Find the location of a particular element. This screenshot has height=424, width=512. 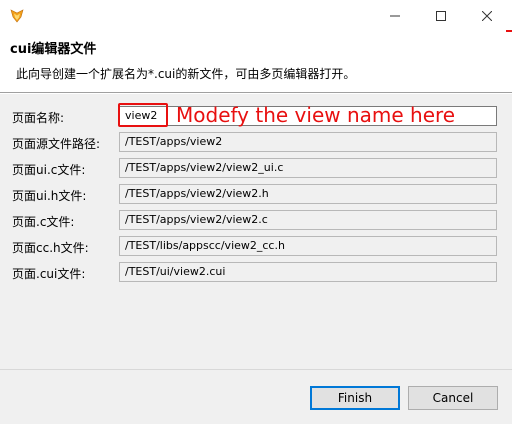

page-source-path-field: /TEST/apps/view2 is located at coordinates (308, 142).